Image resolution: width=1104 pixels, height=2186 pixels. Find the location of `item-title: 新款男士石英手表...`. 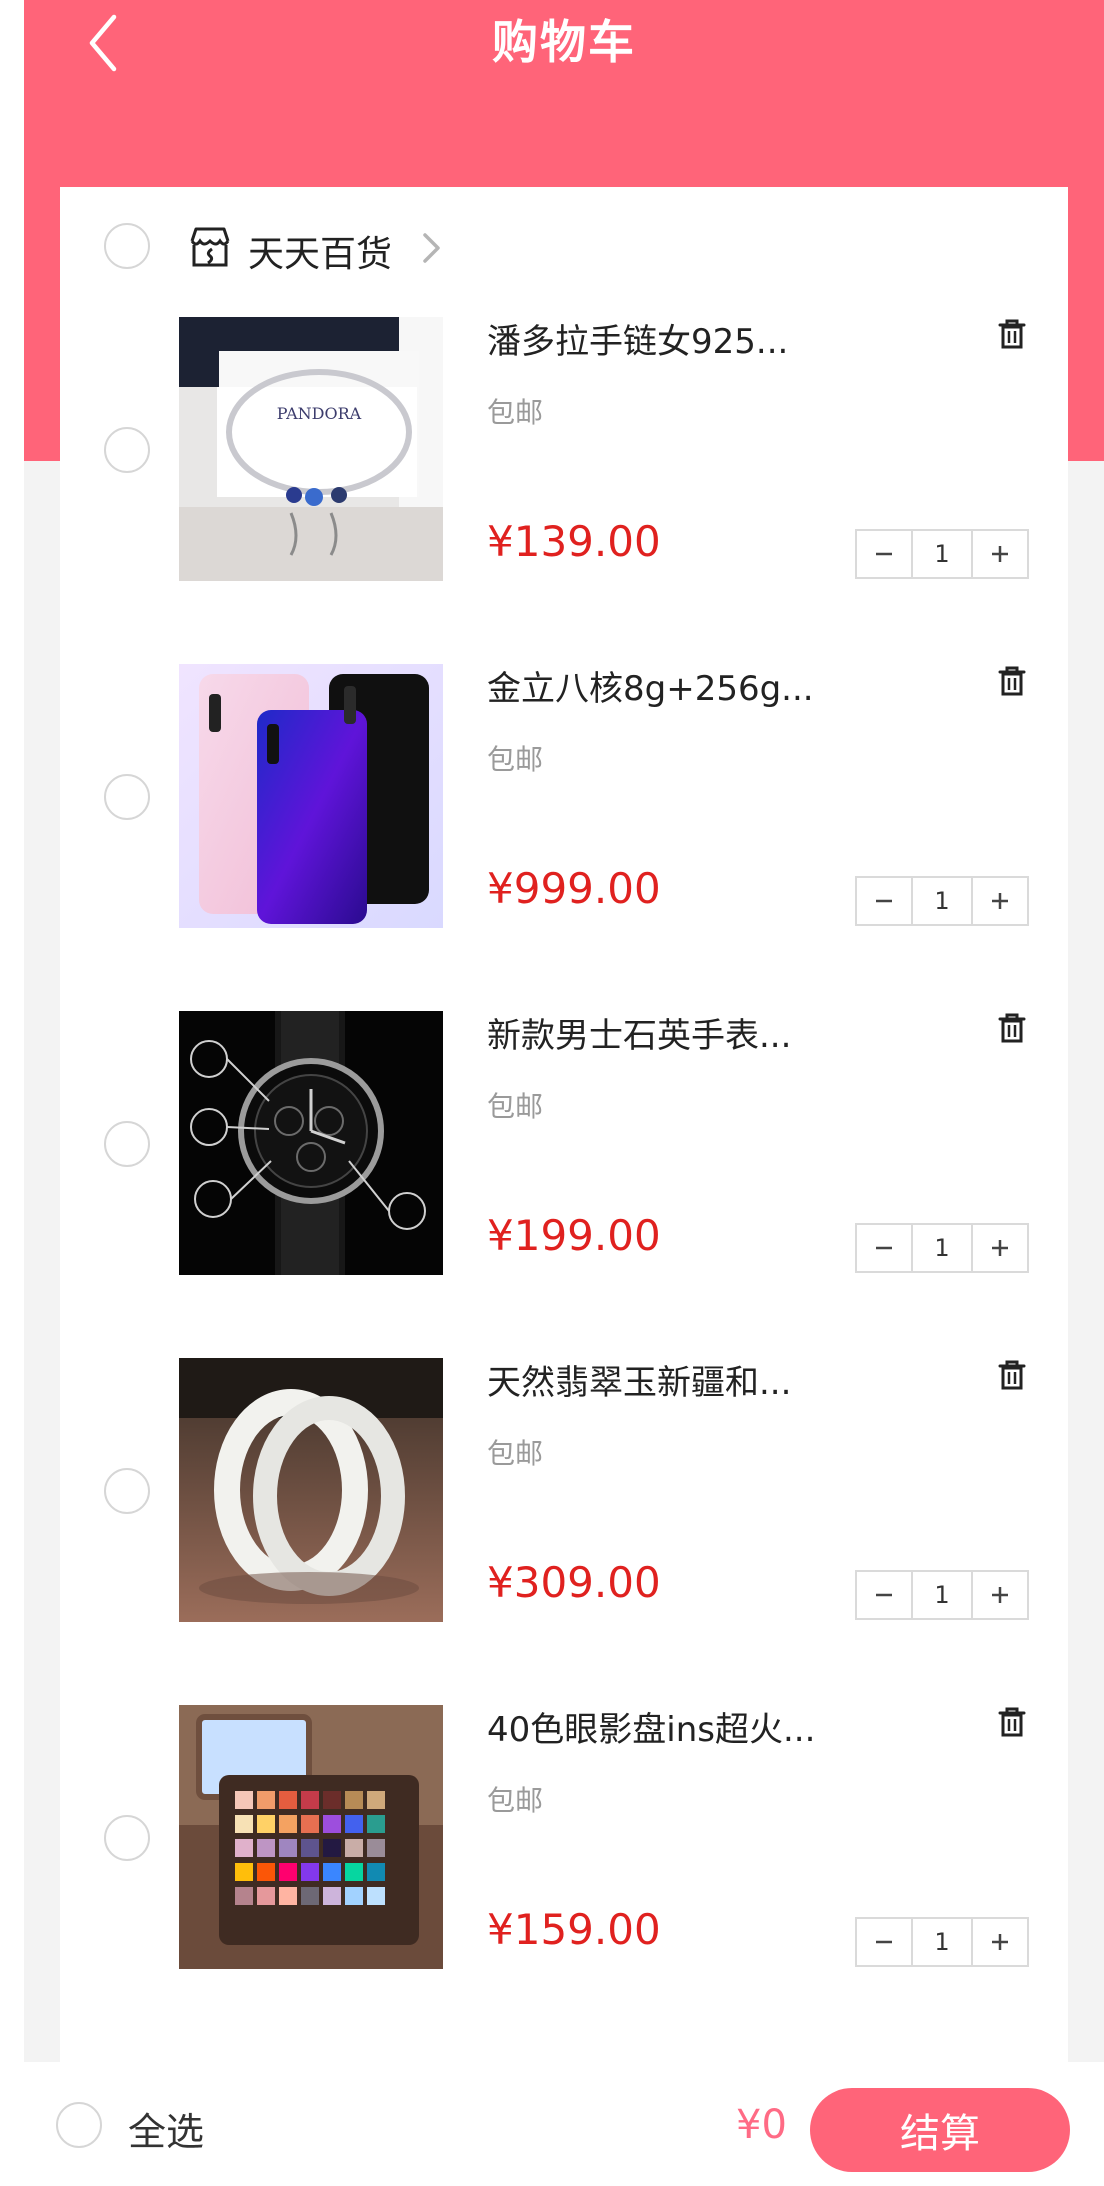

item-title: 新款男士石英手表... is located at coordinates (697, 1036).